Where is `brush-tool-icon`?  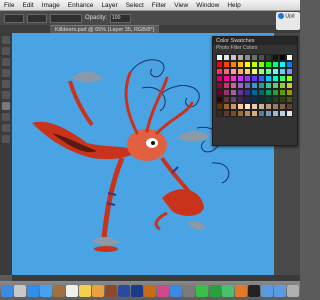 brush-tool-icon is located at coordinates (6, 106).